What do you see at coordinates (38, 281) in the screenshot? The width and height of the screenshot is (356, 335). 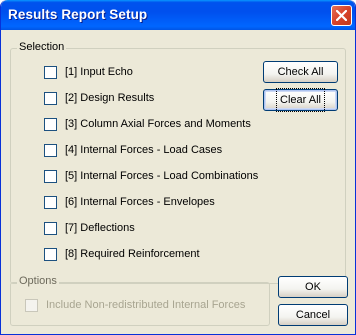 I see `options-group-label: Options` at bounding box center [38, 281].